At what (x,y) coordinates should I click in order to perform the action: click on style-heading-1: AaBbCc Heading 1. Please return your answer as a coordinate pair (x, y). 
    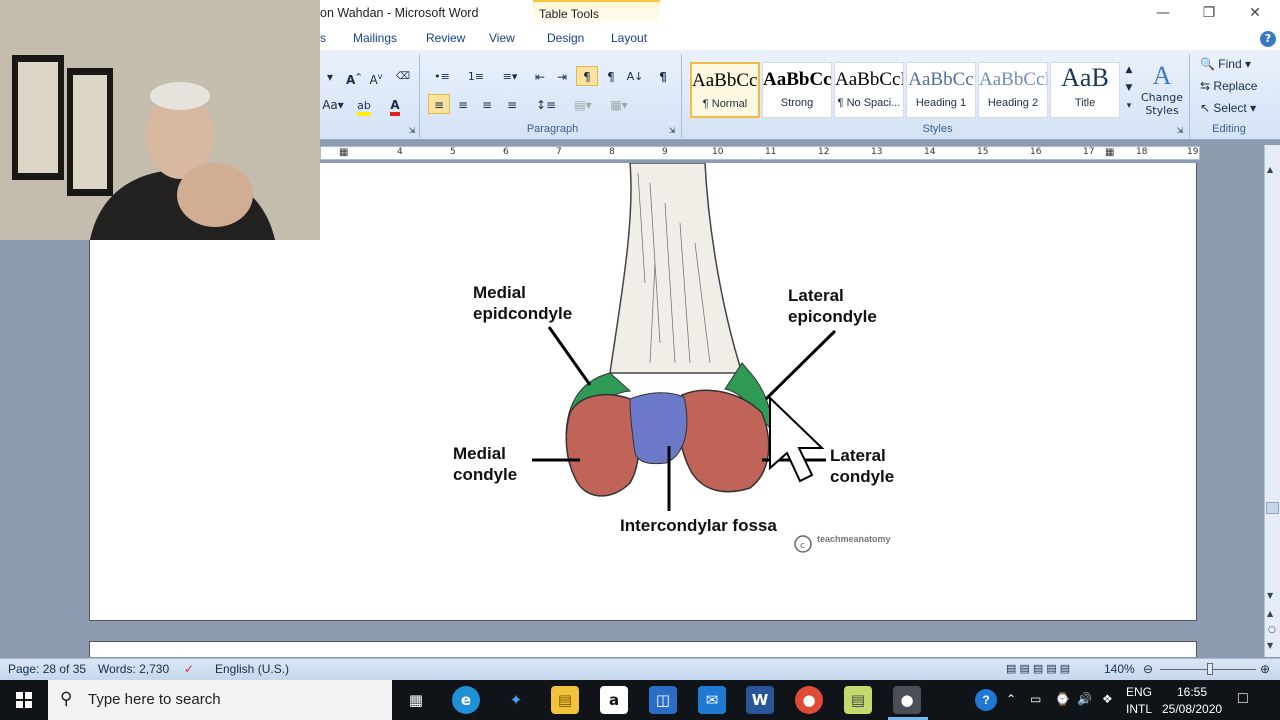
    Looking at the image, I should click on (941, 90).